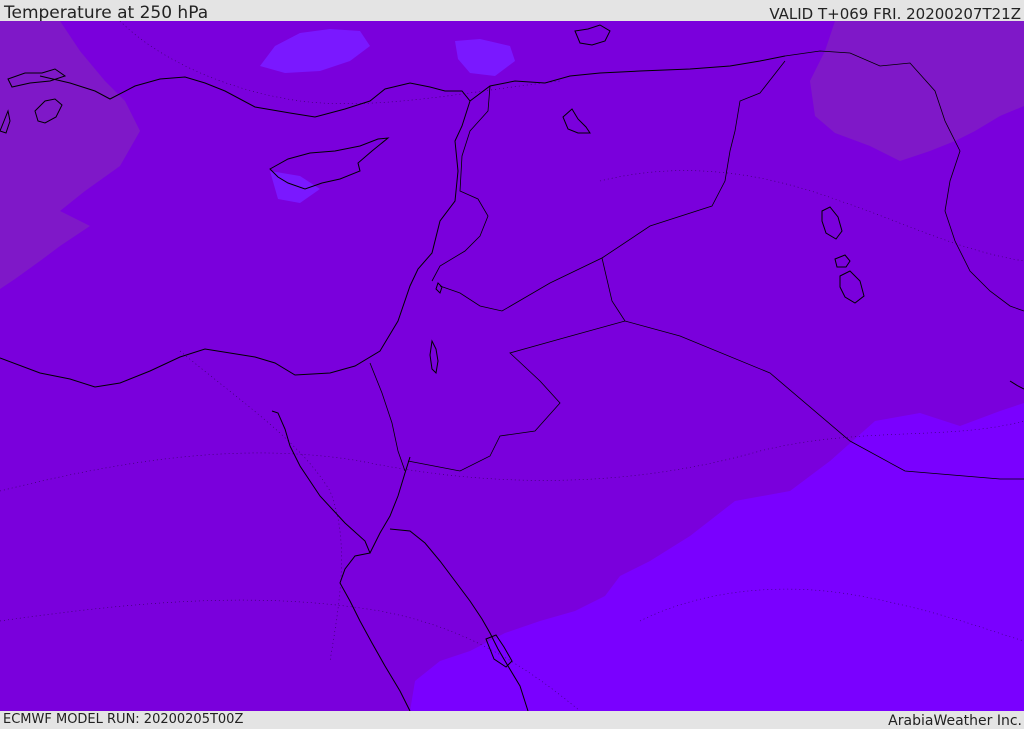 The height and width of the screenshot is (729, 1024). What do you see at coordinates (955, 721) in the screenshot?
I see `credit-label: ArabiaWeather Inc.` at bounding box center [955, 721].